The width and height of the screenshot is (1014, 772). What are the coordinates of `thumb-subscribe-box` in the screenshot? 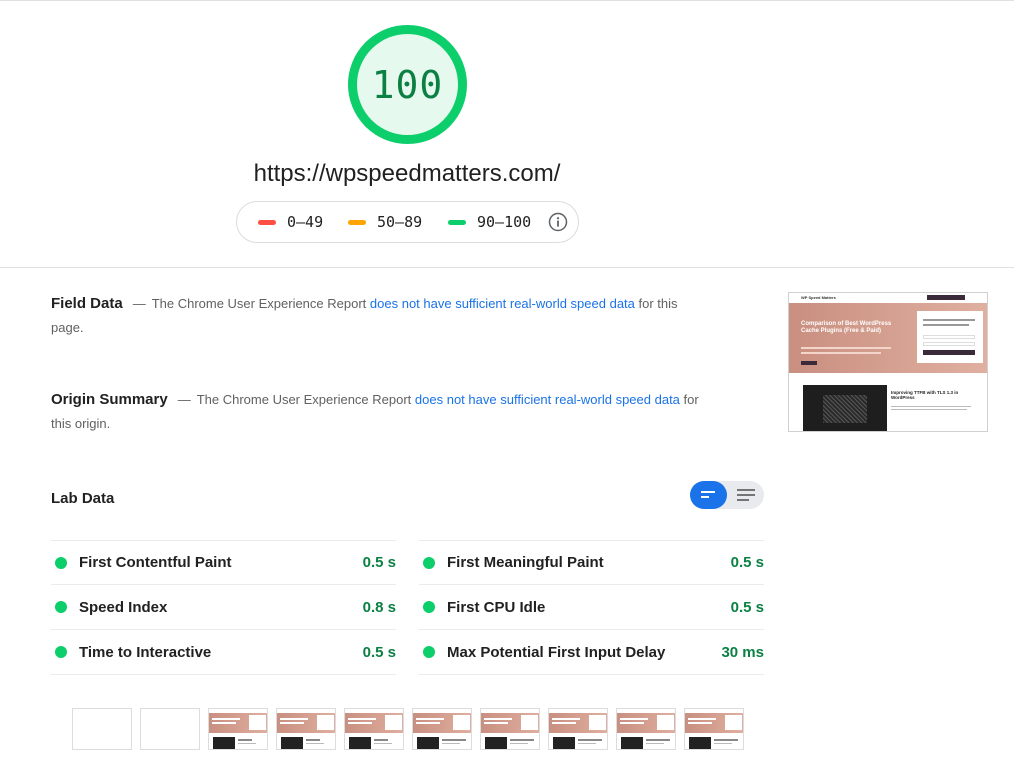 It's located at (950, 337).